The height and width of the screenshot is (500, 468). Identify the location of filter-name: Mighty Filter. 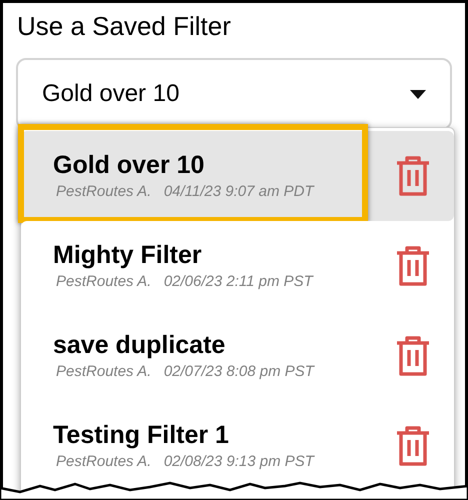
(128, 255).